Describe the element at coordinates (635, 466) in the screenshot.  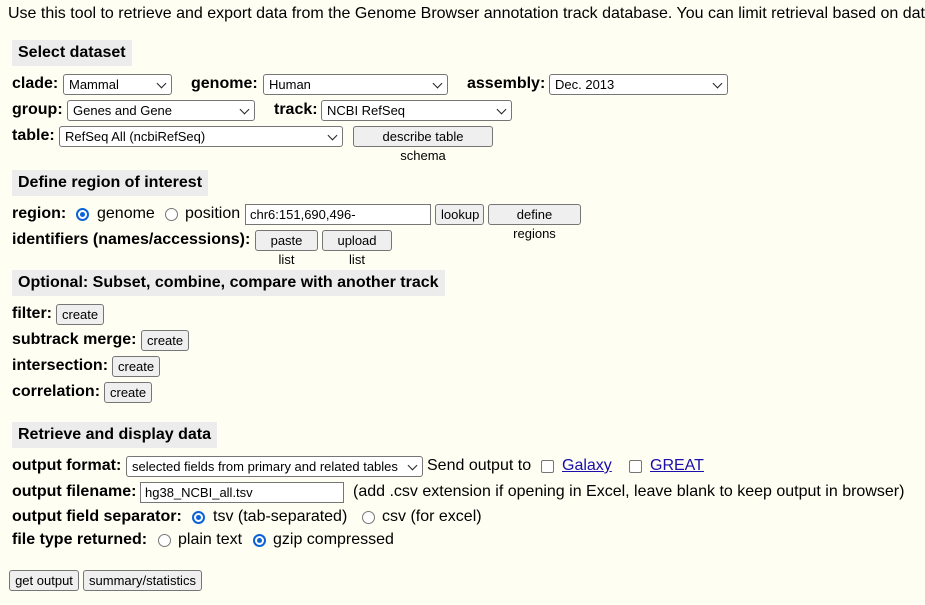
I see `great-checkbox` at that location.